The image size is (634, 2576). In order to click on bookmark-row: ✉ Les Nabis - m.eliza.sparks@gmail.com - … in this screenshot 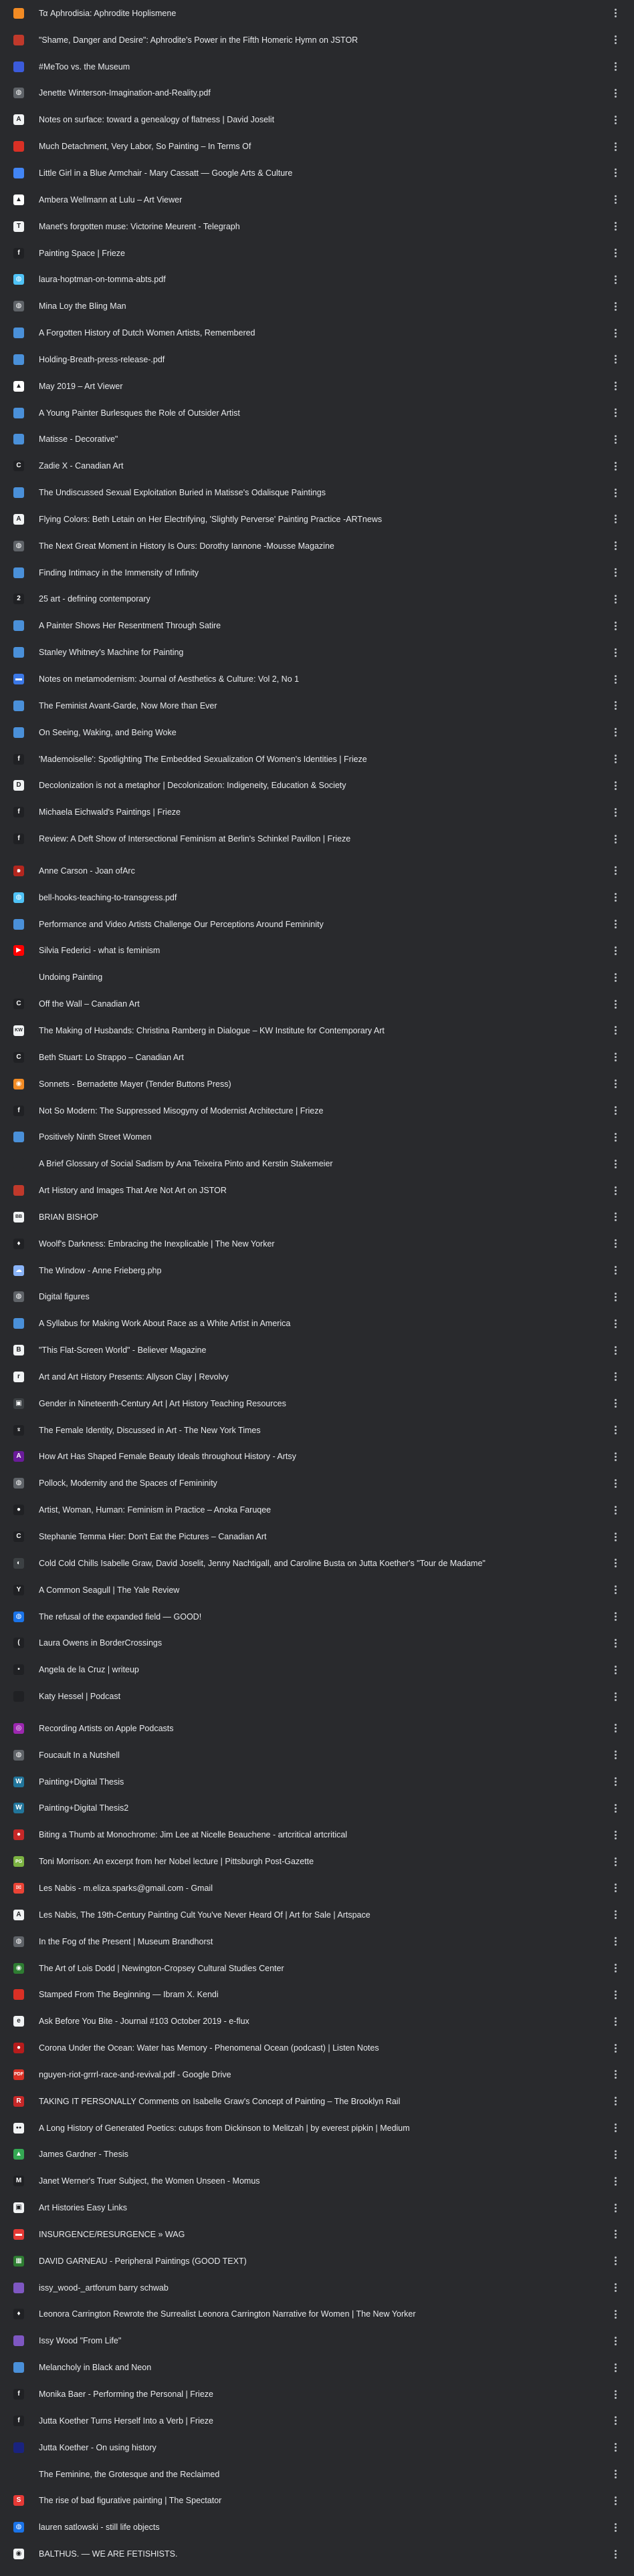, I will do `click(317, 1888)`.